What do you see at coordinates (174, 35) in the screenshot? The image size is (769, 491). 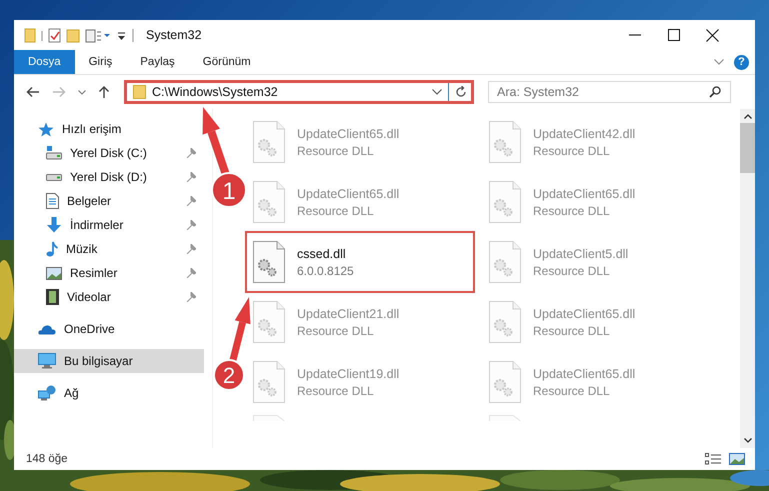 I see `window-title: System32` at bounding box center [174, 35].